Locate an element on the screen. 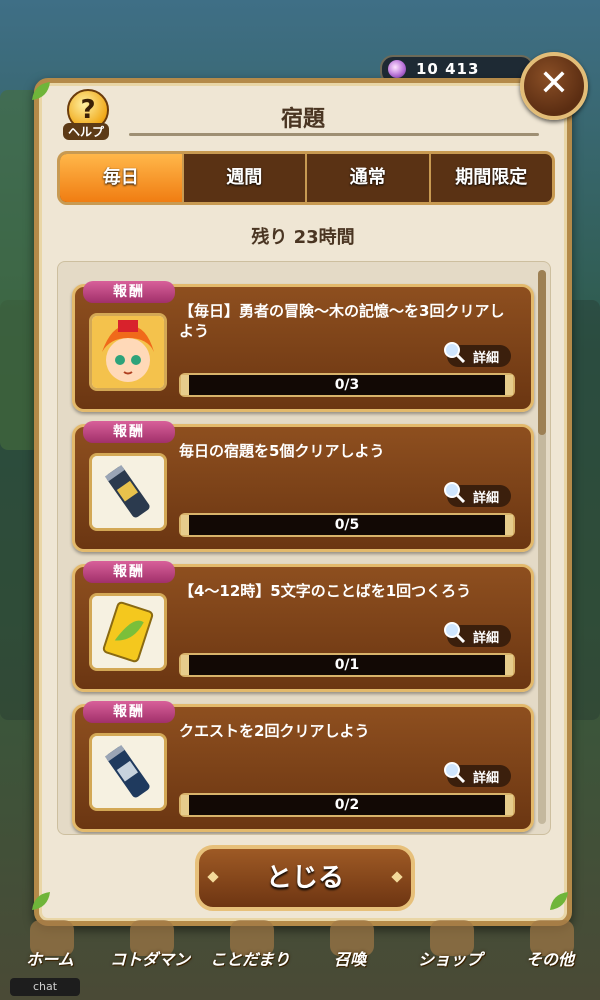 This screenshot has height=1000, width=600. gold-canister-icon is located at coordinates (128, 492).